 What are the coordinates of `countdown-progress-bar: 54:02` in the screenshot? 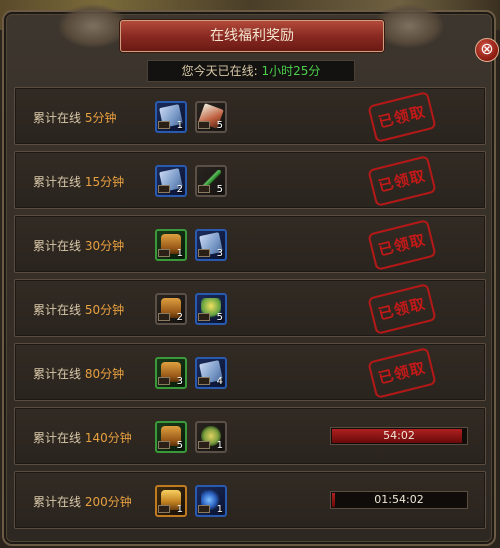 It's located at (399, 436).